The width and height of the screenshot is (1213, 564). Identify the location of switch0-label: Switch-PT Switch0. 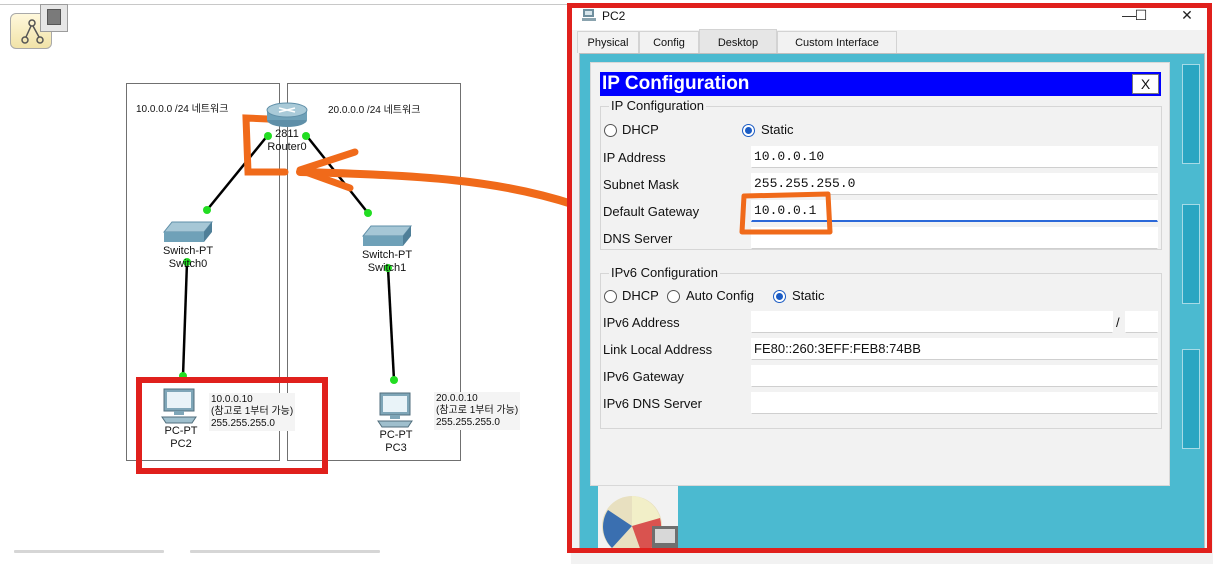
(188, 258).